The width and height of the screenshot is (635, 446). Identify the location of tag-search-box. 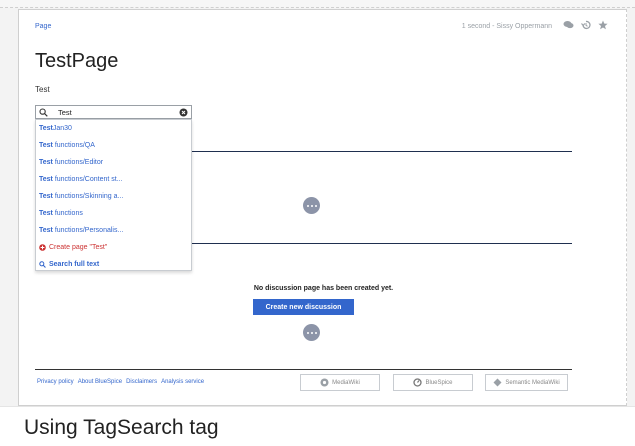
(113, 112).